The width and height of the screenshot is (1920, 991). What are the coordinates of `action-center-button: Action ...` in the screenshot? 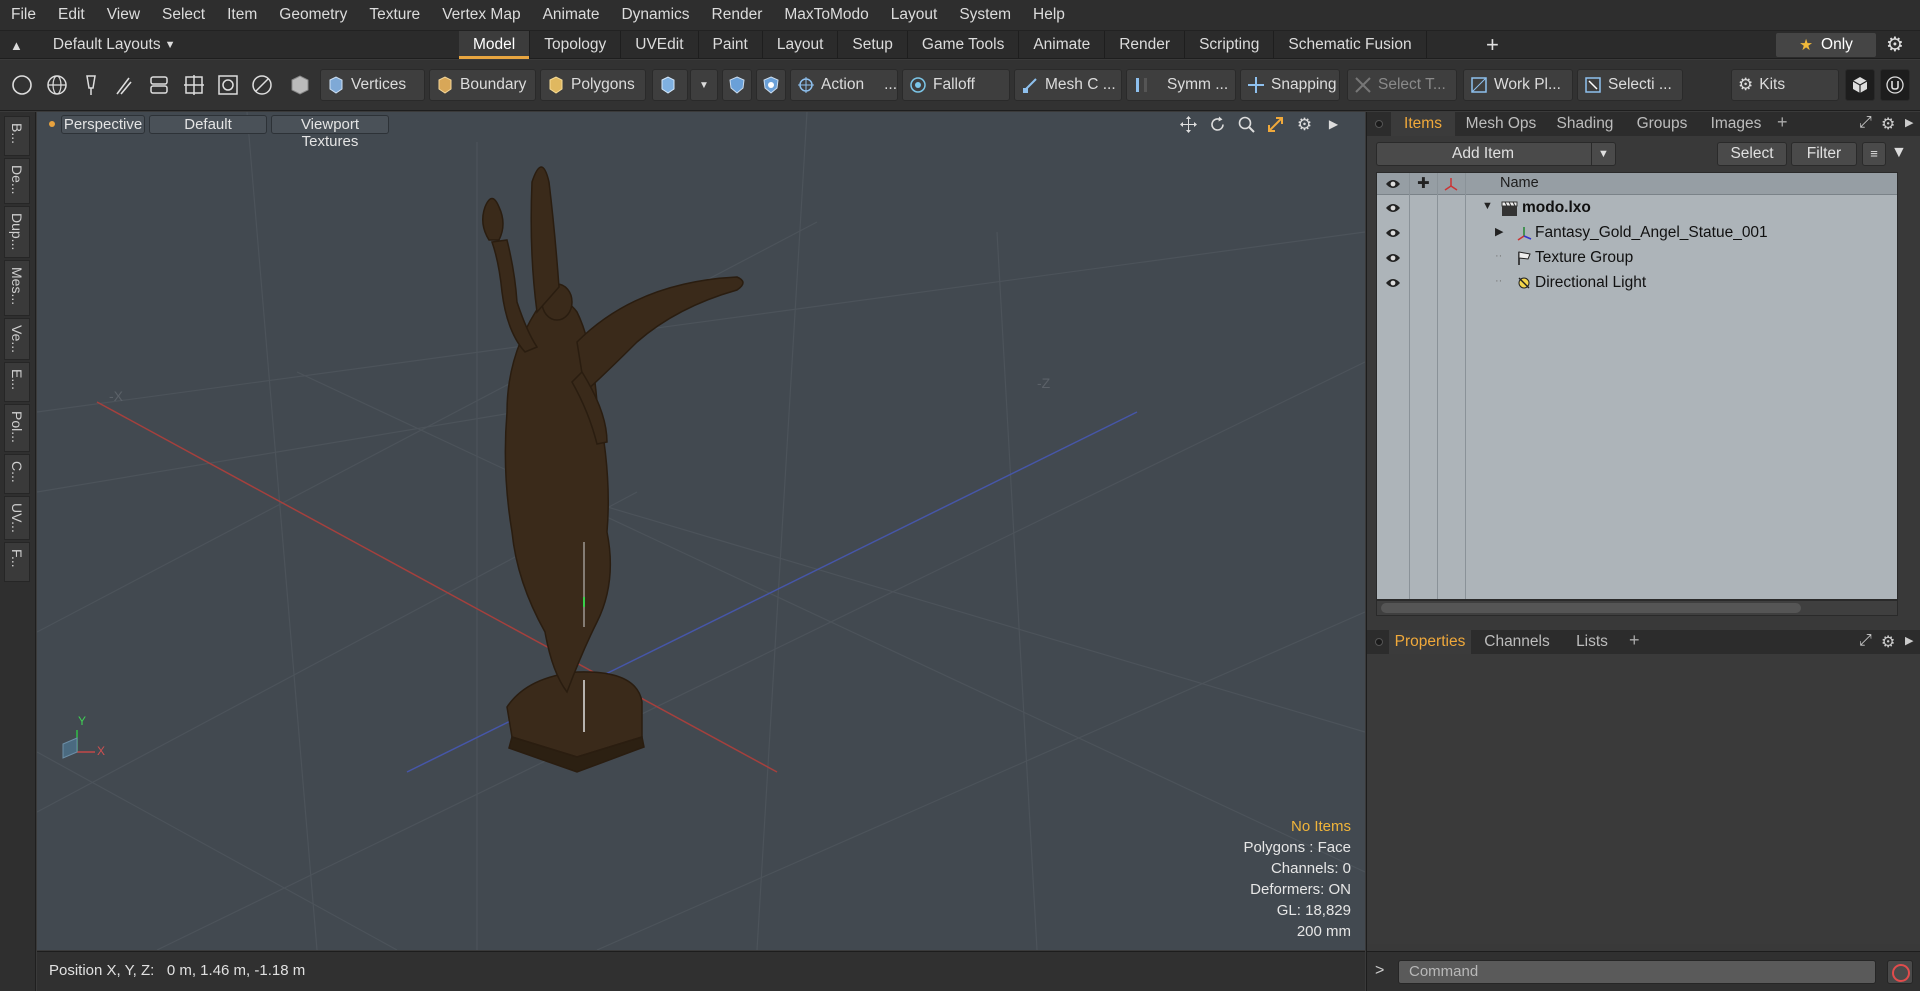 It's located at (844, 85).